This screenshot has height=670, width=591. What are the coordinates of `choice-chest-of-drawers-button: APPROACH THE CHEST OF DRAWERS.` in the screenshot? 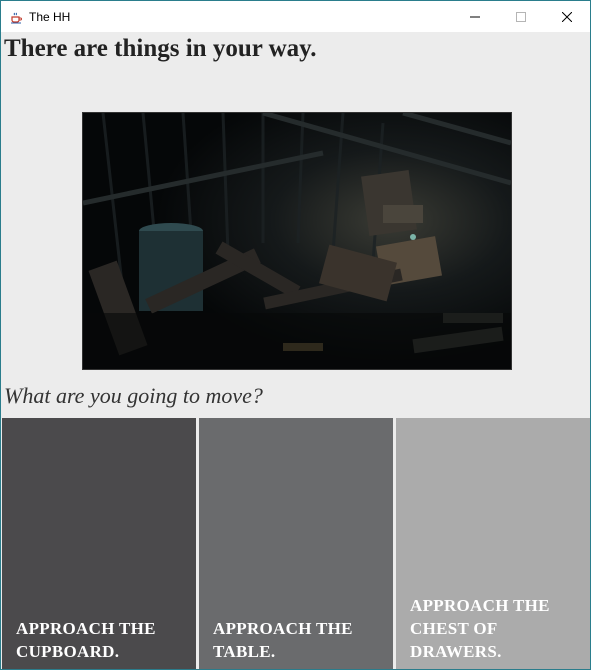 It's located at (493, 543).